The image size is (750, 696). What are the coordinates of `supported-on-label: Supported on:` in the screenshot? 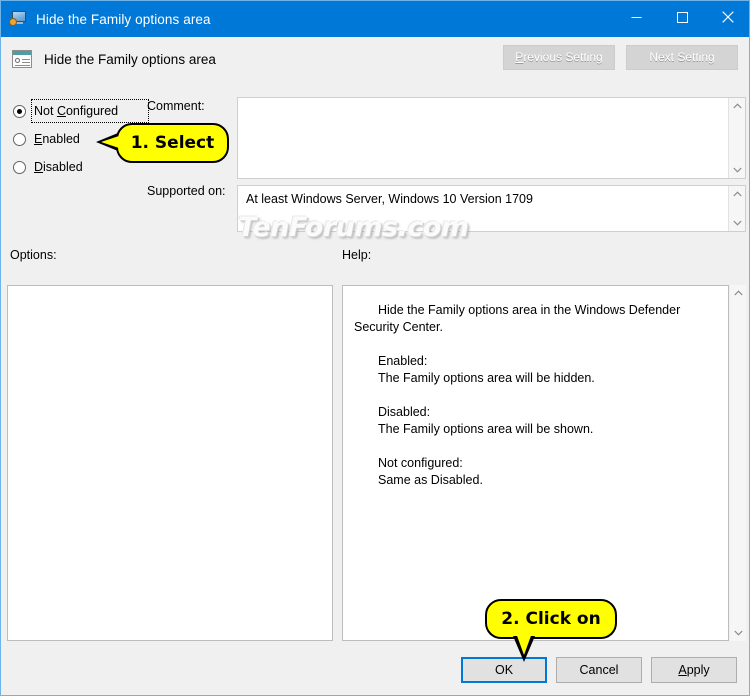 It's located at (186, 191).